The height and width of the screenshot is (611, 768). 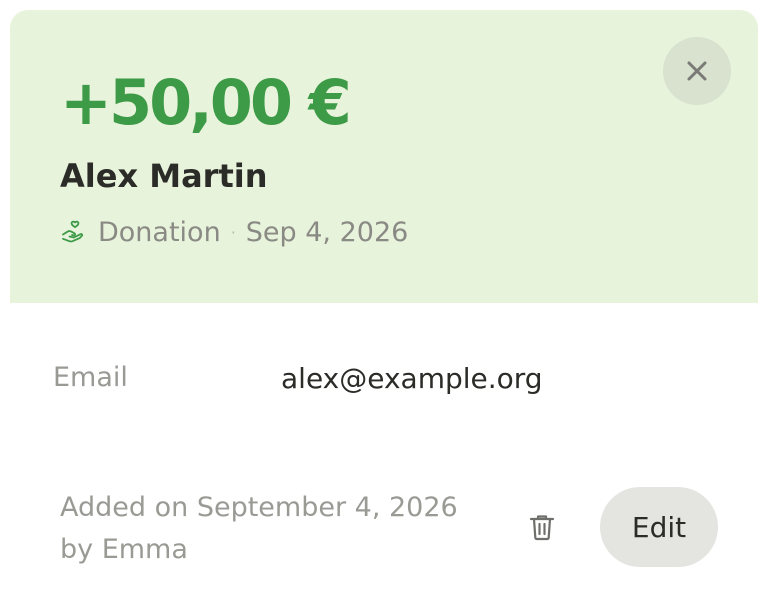 What do you see at coordinates (259, 529) in the screenshot?
I see `added-info: Added on September 4, 2026 by Emma` at bounding box center [259, 529].